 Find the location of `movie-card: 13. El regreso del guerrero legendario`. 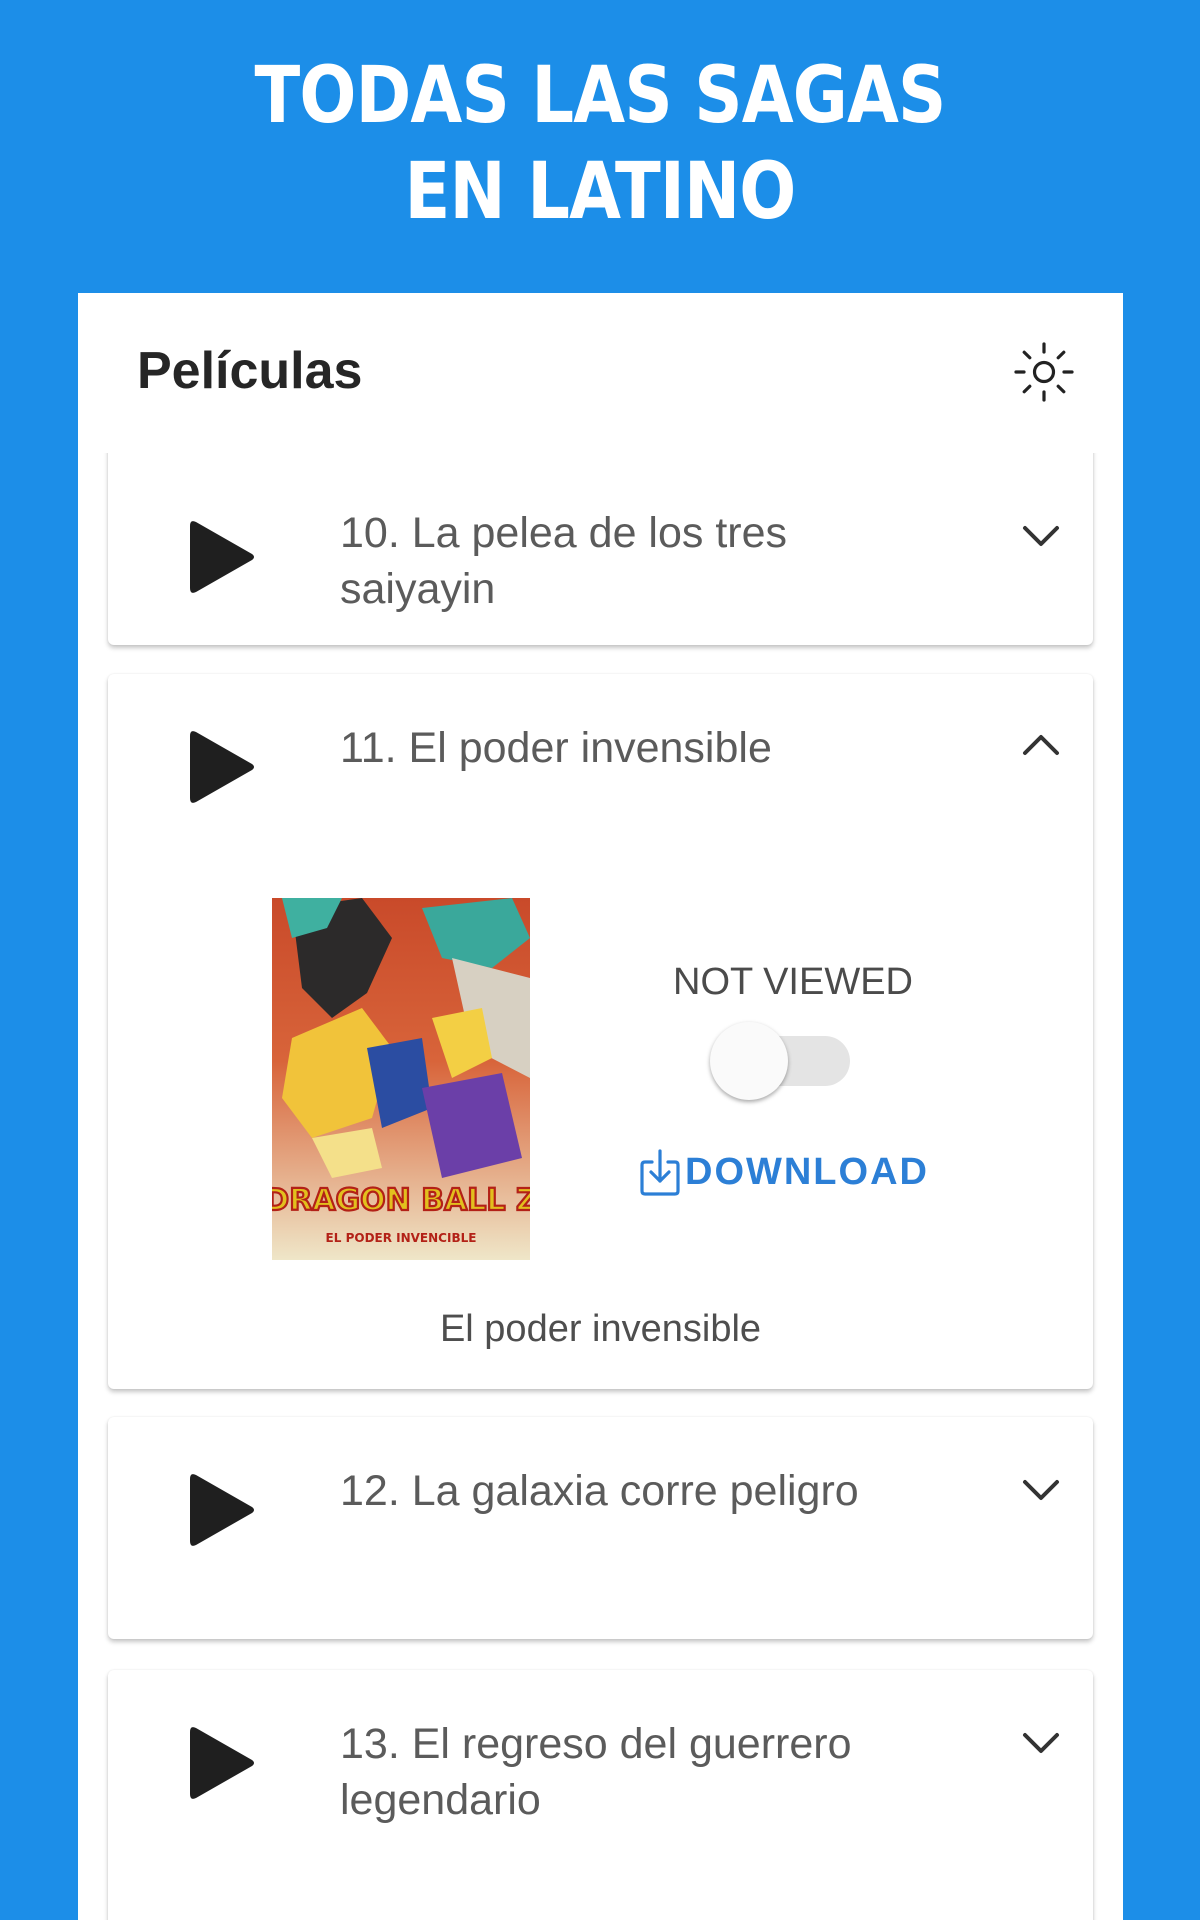

movie-card: 13. El regreso del guerrero legendario is located at coordinates (600, 1795).